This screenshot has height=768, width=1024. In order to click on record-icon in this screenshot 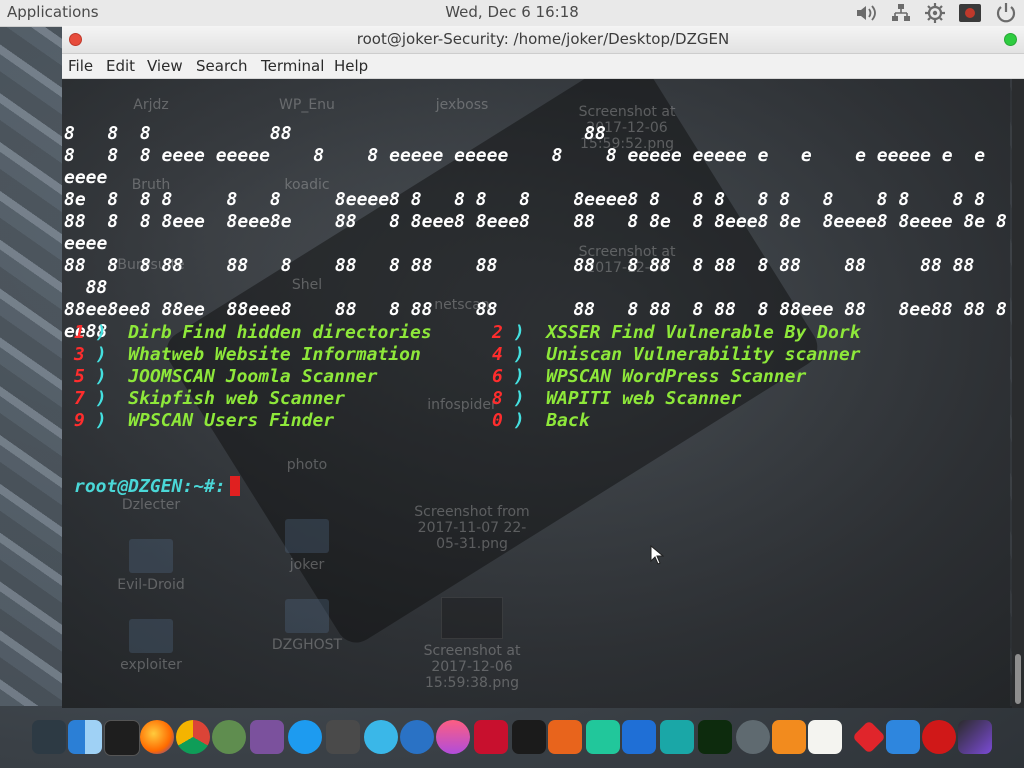, I will do `click(939, 737)`.